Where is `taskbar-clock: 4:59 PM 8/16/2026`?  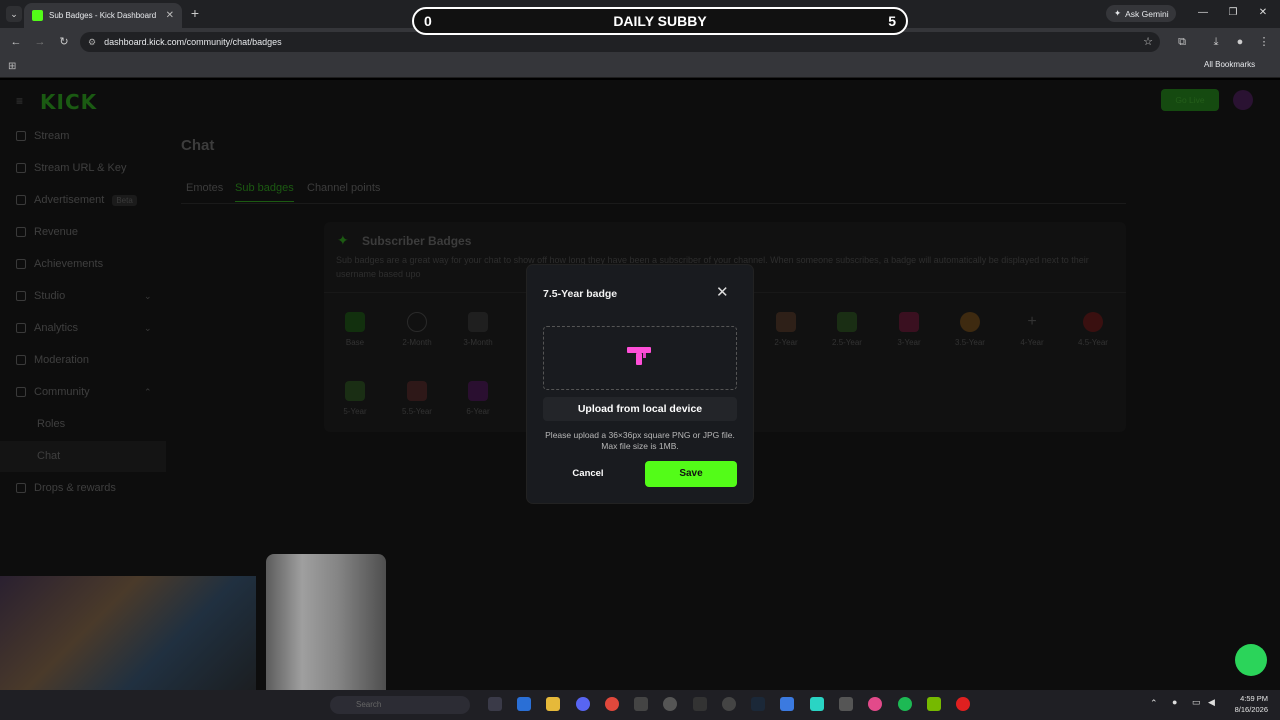 taskbar-clock: 4:59 PM 8/16/2026 is located at coordinates (1248, 704).